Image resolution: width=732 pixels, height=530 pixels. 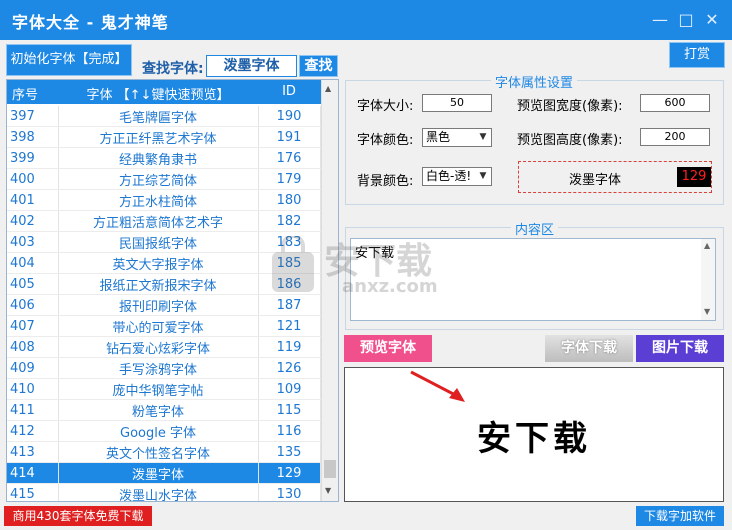 I want to click on row-font-name: 民国报纸字体, so click(x=158, y=242).